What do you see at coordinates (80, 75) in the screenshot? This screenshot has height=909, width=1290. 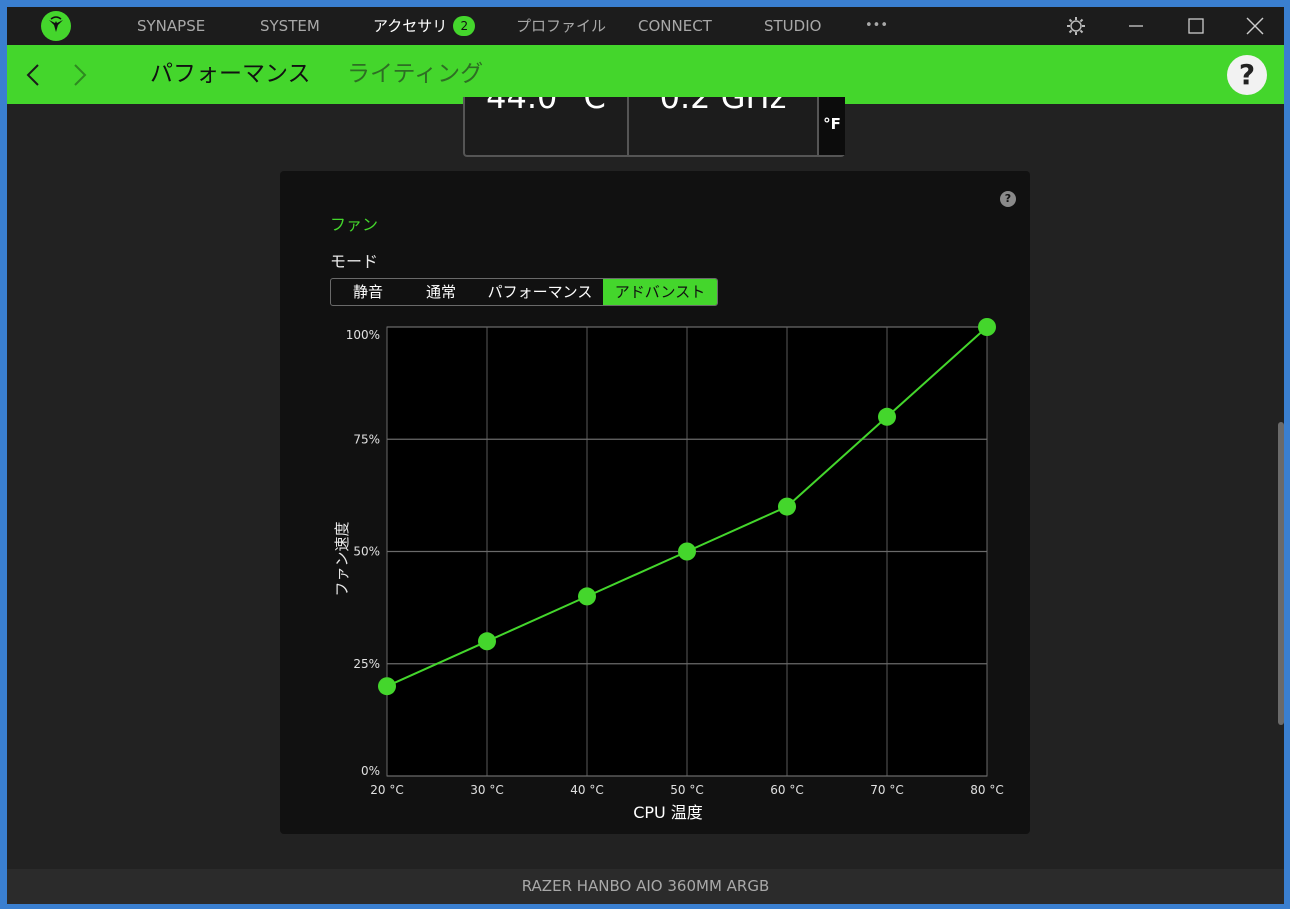 I see `forward-arrow-icon` at bounding box center [80, 75].